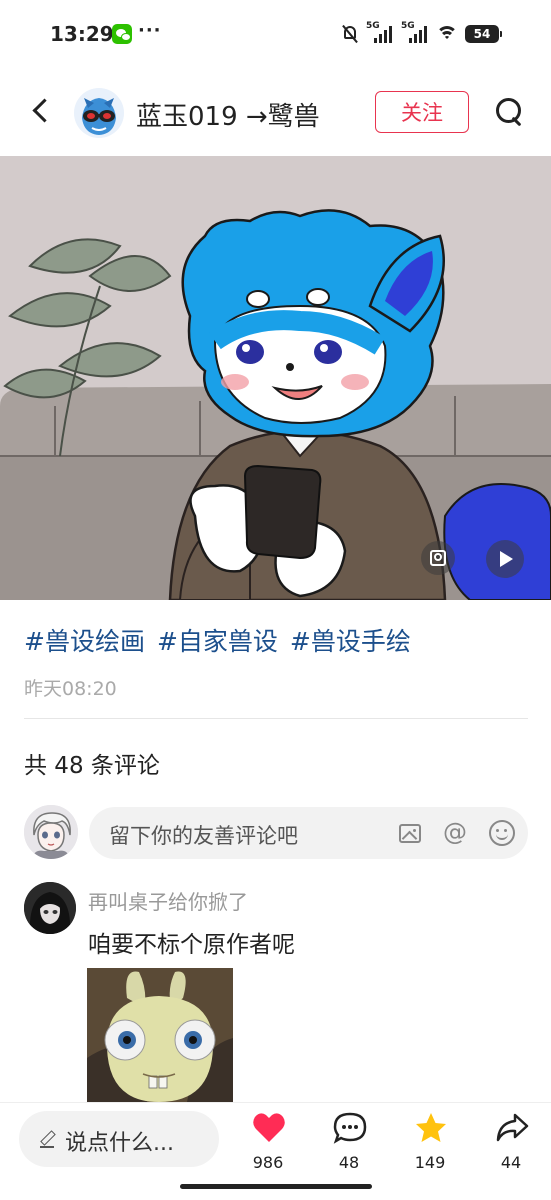 This screenshot has height=1200, width=551. I want to click on status-indicators: 5G 5G 54, so click(421, 33).